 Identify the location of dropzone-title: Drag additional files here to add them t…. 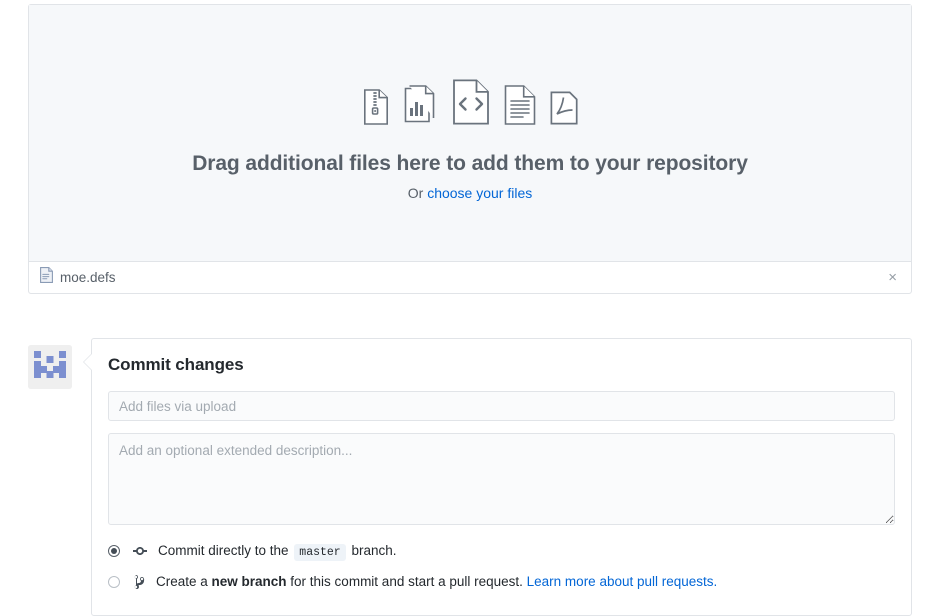
(470, 163).